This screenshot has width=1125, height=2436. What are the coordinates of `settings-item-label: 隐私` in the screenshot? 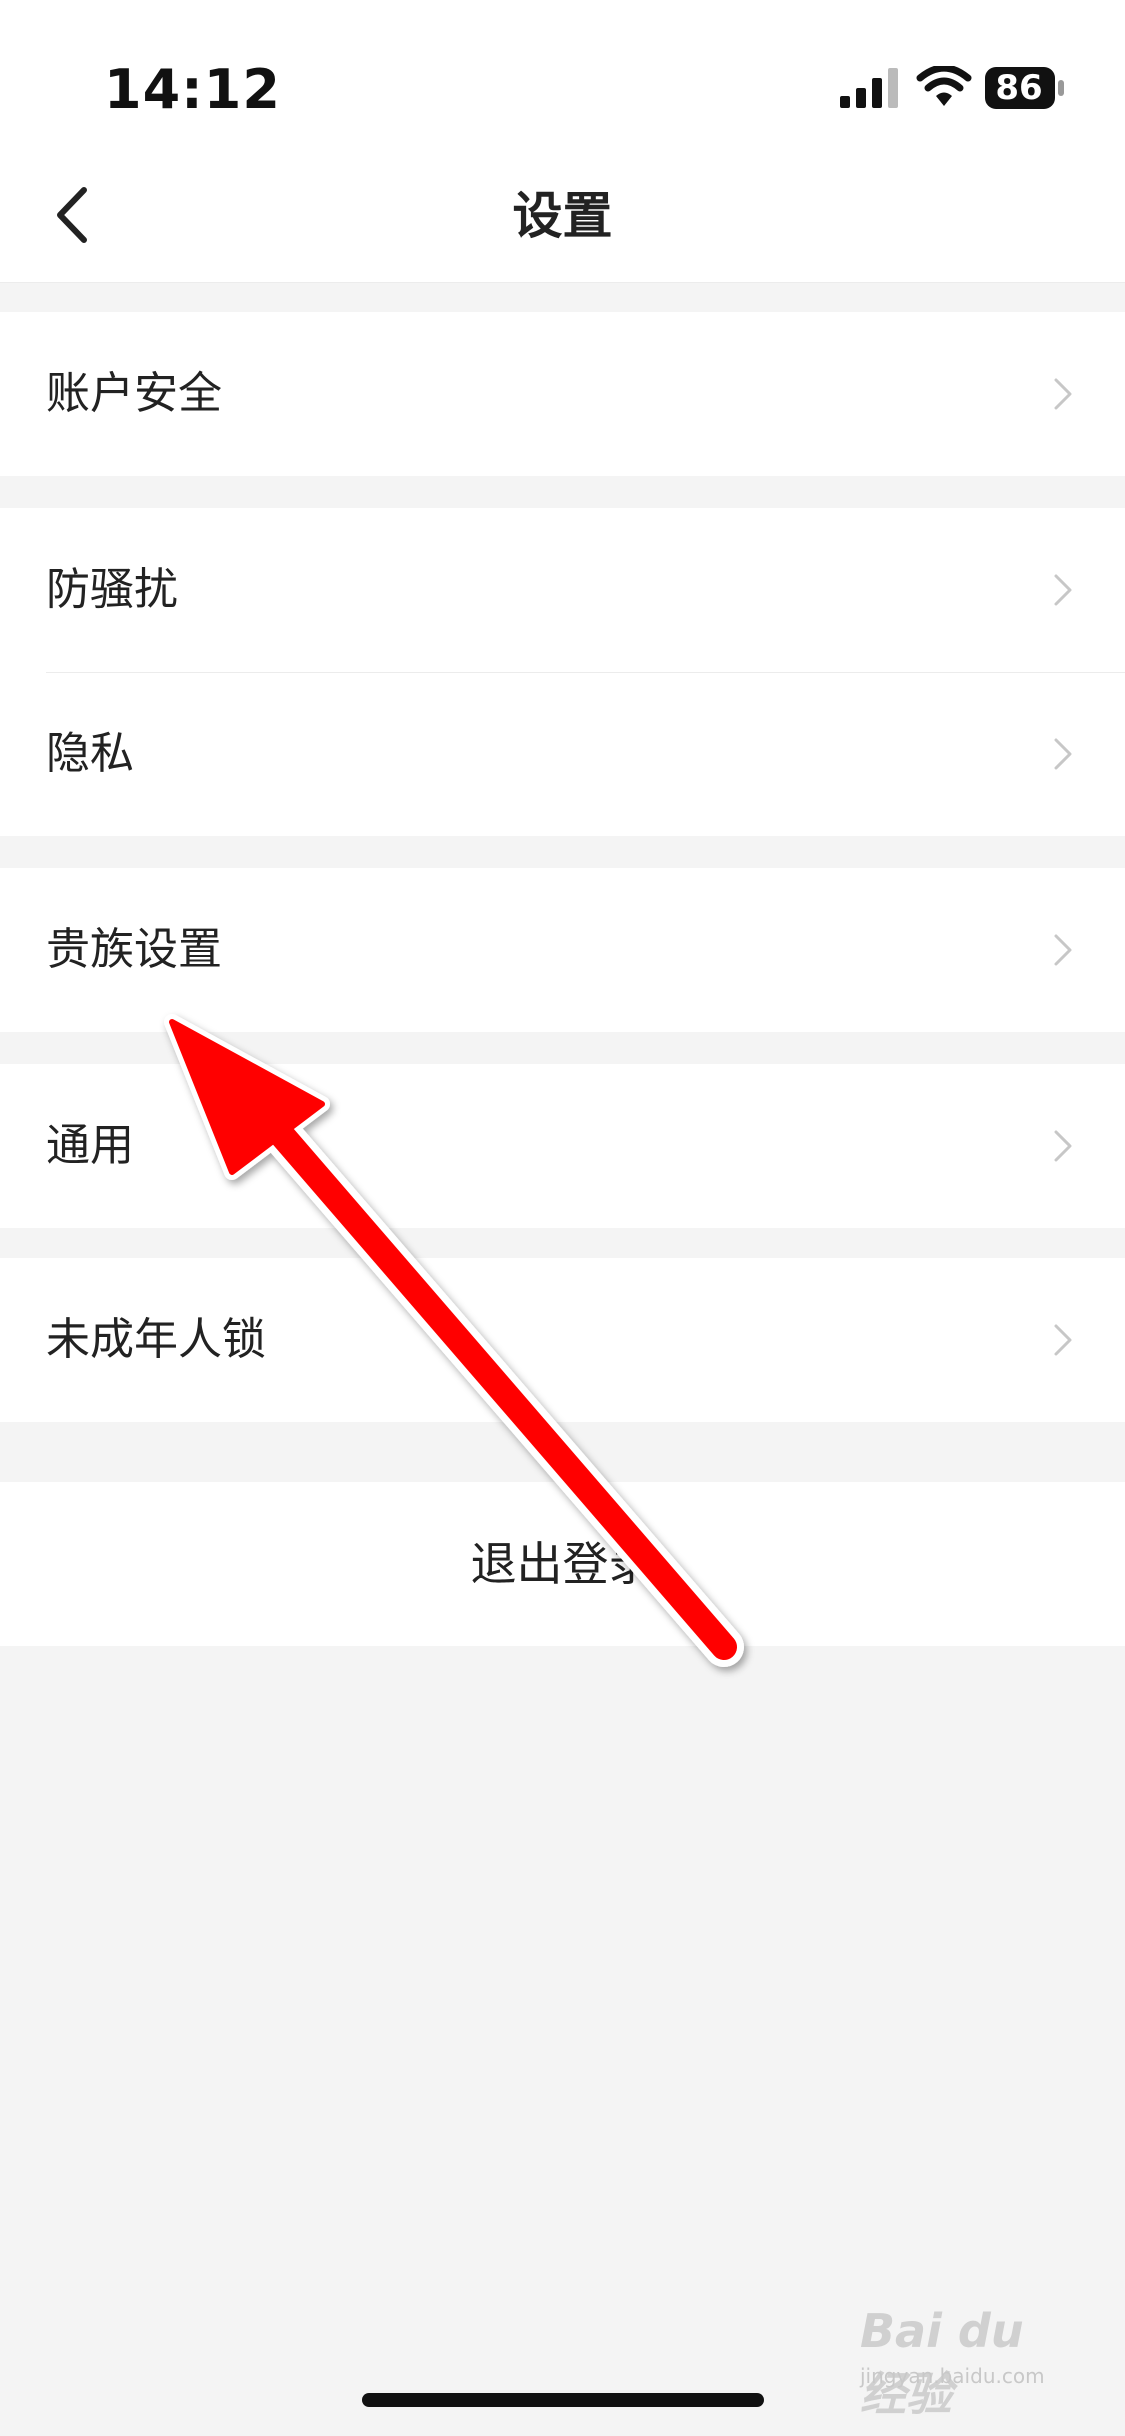 It's located at (90, 753).